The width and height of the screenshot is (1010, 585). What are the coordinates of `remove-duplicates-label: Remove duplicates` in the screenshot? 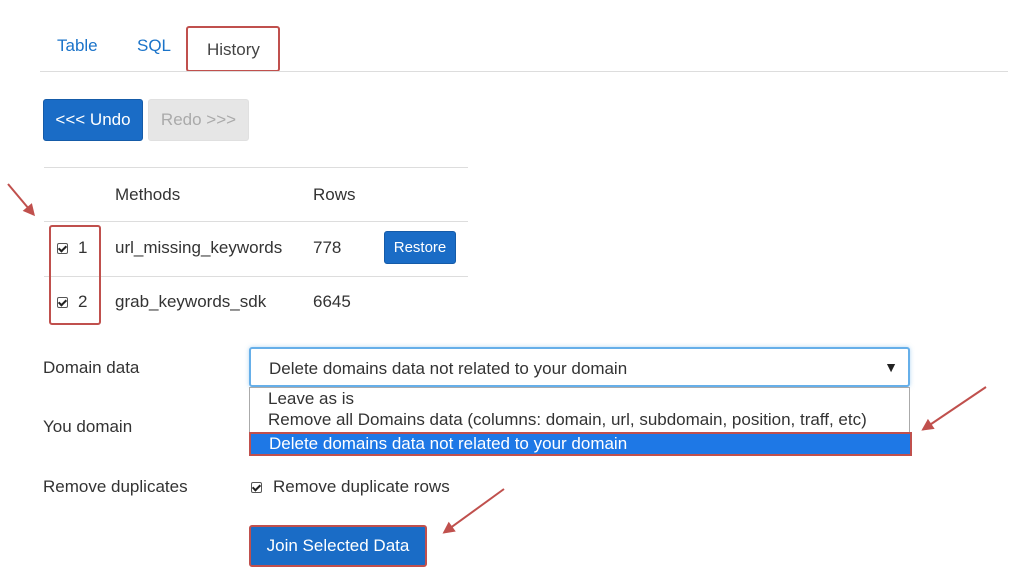 It's located at (115, 486).